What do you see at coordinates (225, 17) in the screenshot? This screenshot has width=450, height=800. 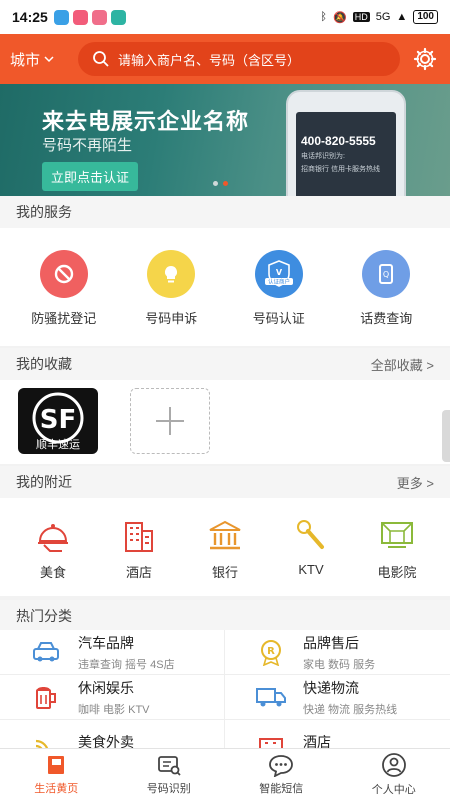 I see `status-bar: 14:25 ᛒ 🔕 HD 5G ▲ 100` at bounding box center [225, 17].